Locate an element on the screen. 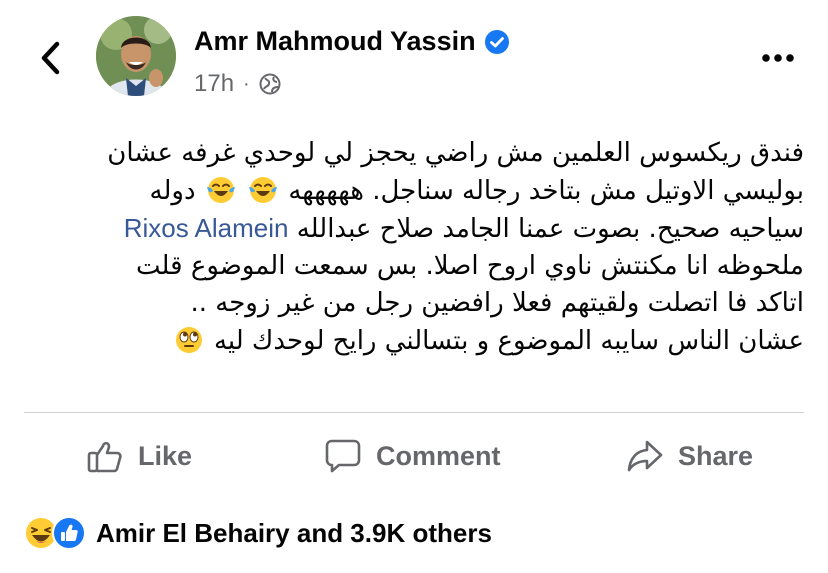 This screenshot has width=828, height=573. chevron-left-icon is located at coordinates (50, 58).